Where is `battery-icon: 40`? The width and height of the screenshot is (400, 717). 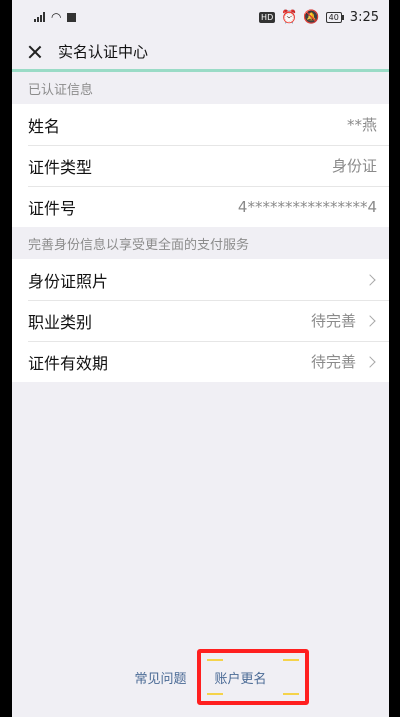 battery-icon: 40 is located at coordinates (334, 17).